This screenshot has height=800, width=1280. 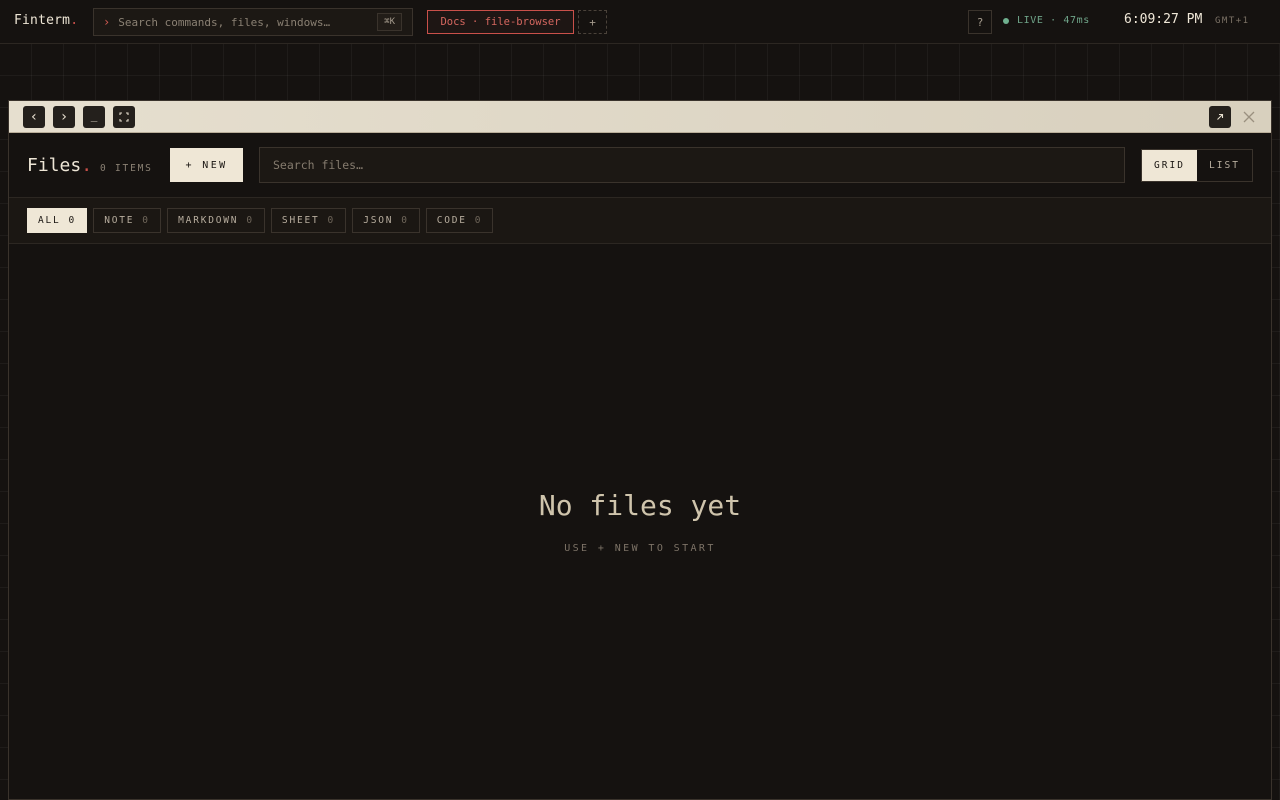 I want to click on chevron-left-icon: ‹, so click(x=34, y=117).